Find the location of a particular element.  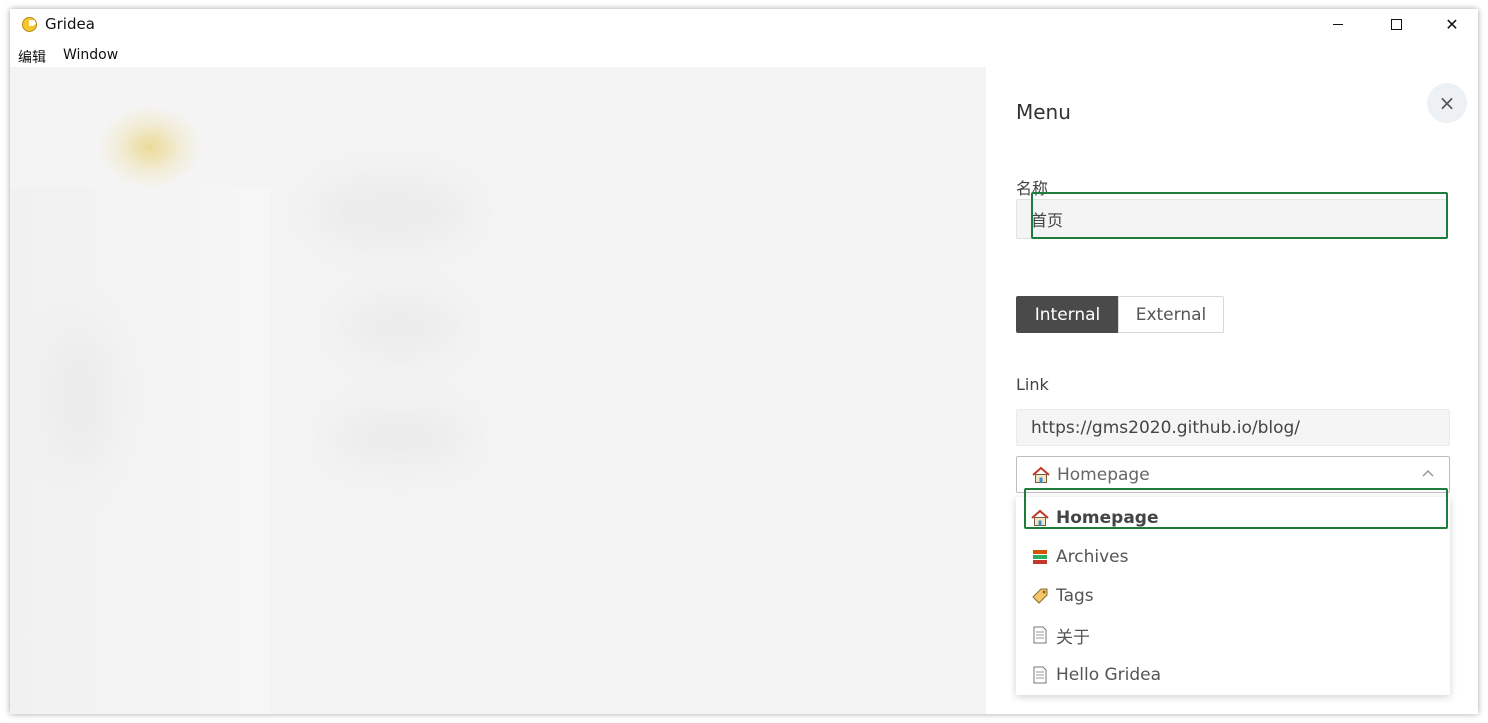

maximize-button is located at coordinates (1396, 24).